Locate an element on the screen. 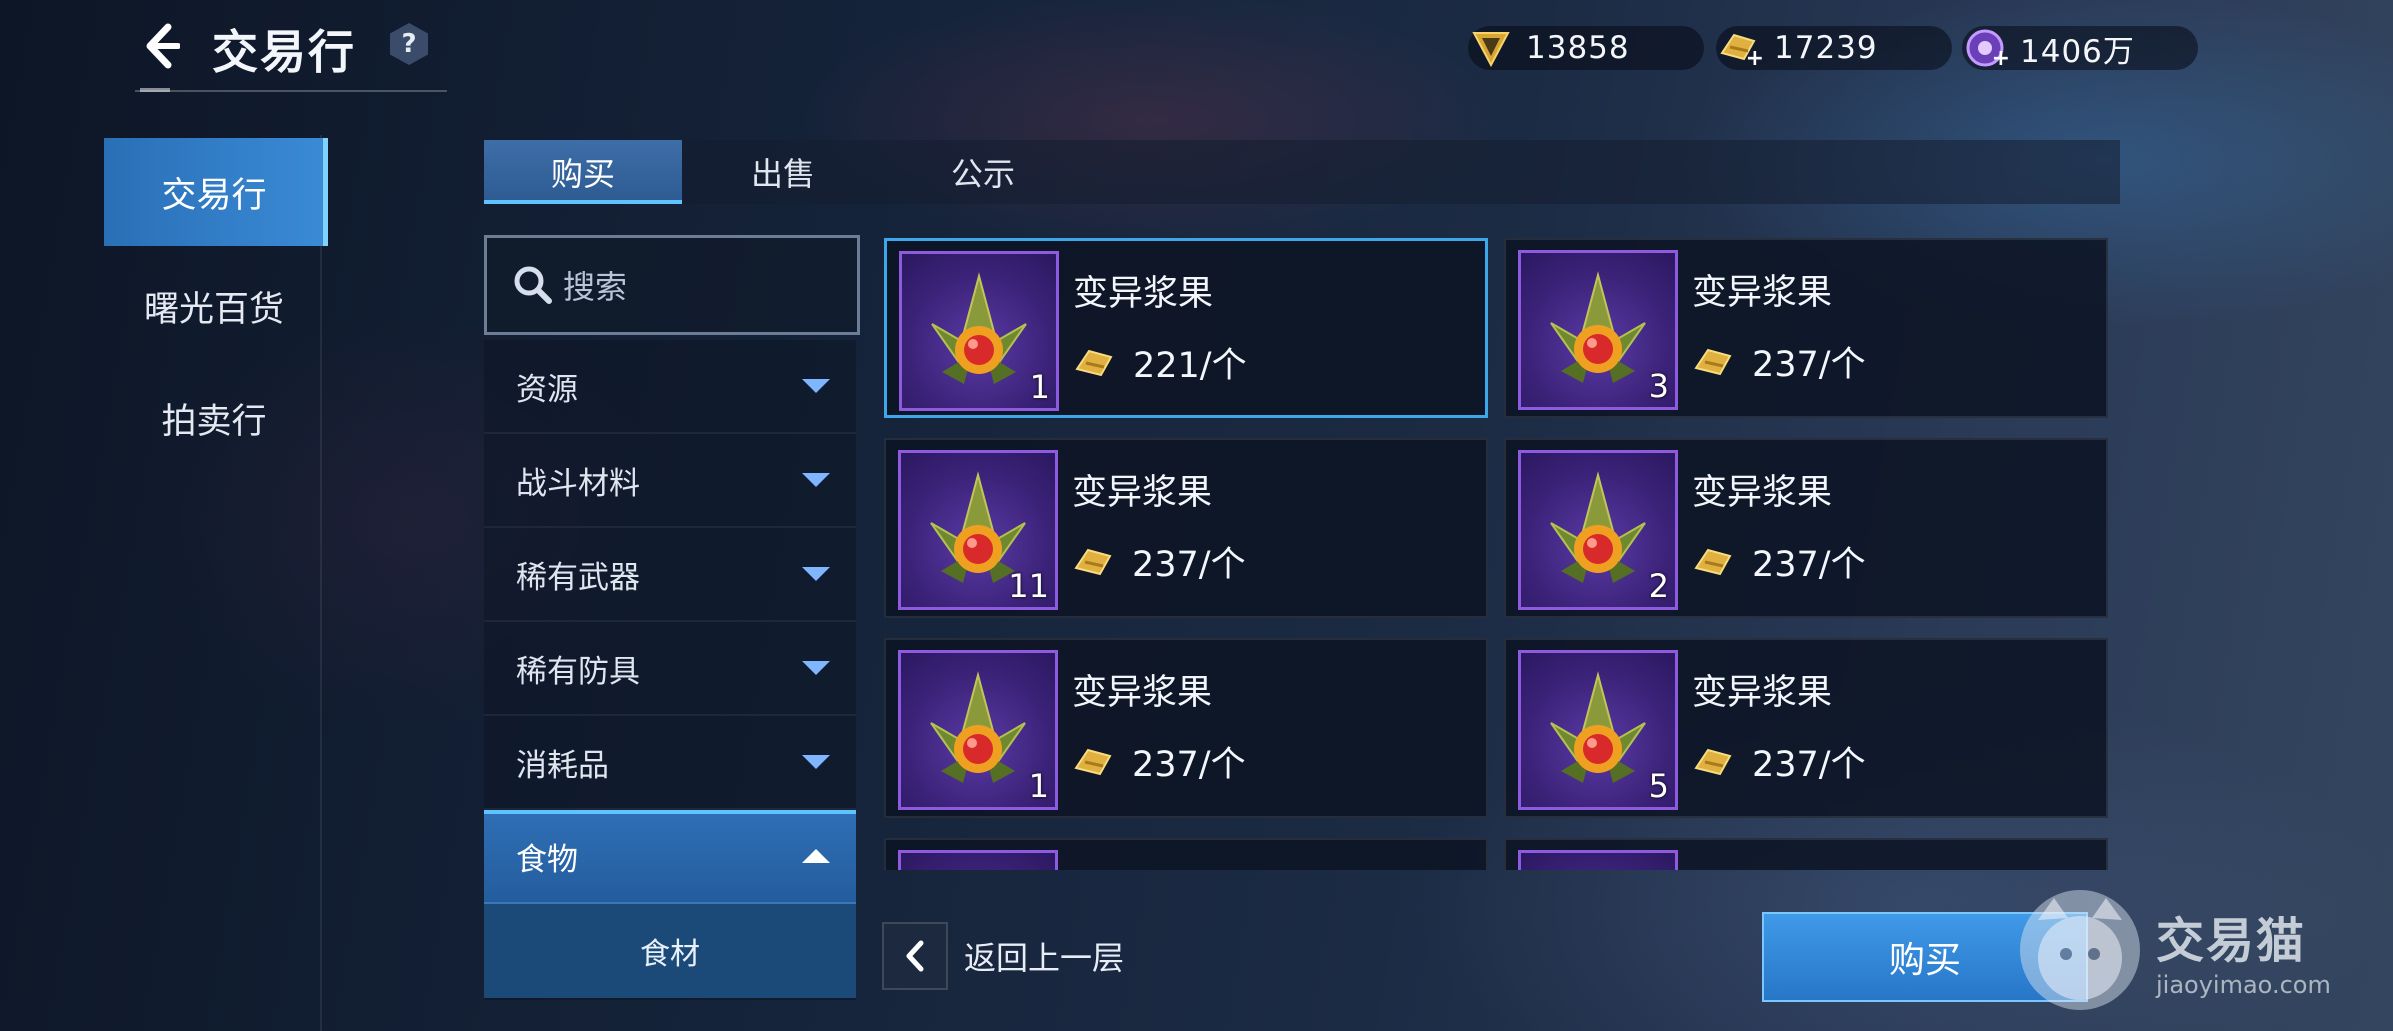  item-quantity: 5 is located at coordinates (1658, 786).